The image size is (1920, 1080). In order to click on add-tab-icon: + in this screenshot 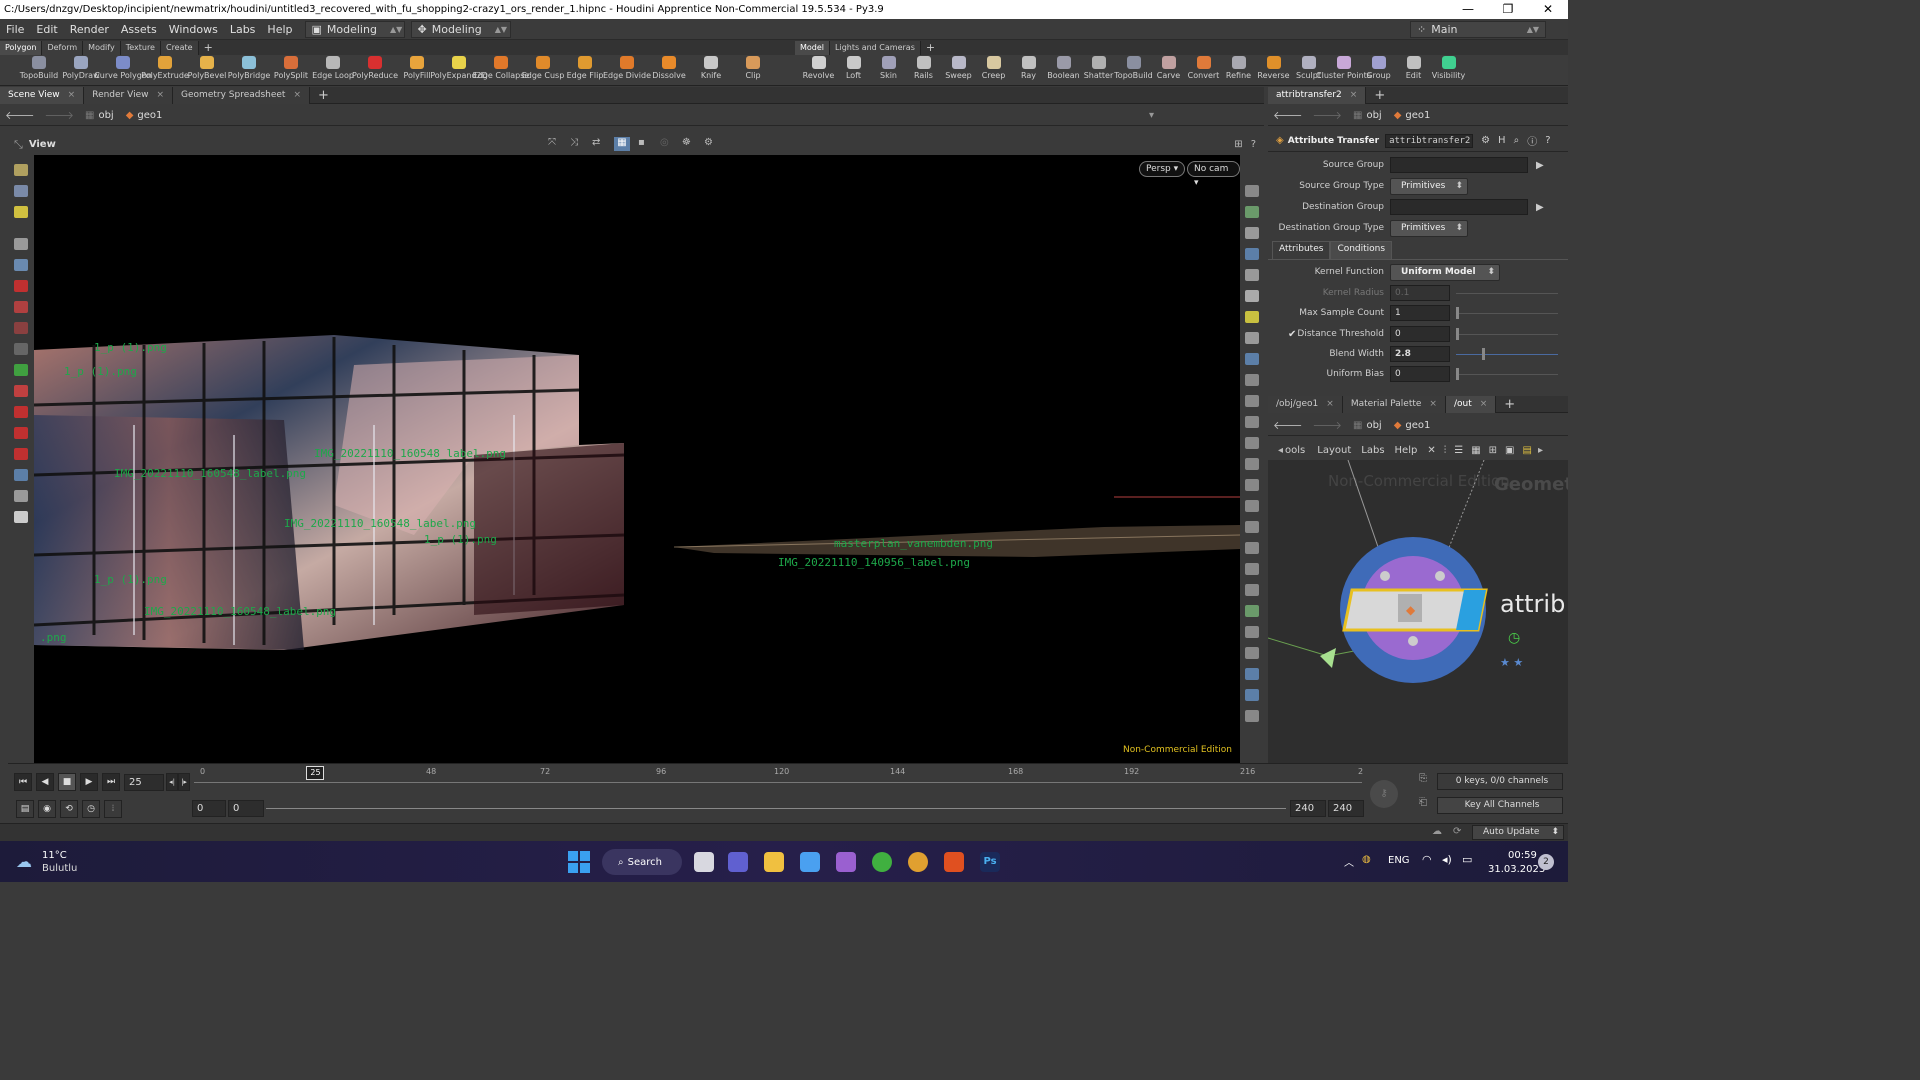, I will do `click(323, 95)`.